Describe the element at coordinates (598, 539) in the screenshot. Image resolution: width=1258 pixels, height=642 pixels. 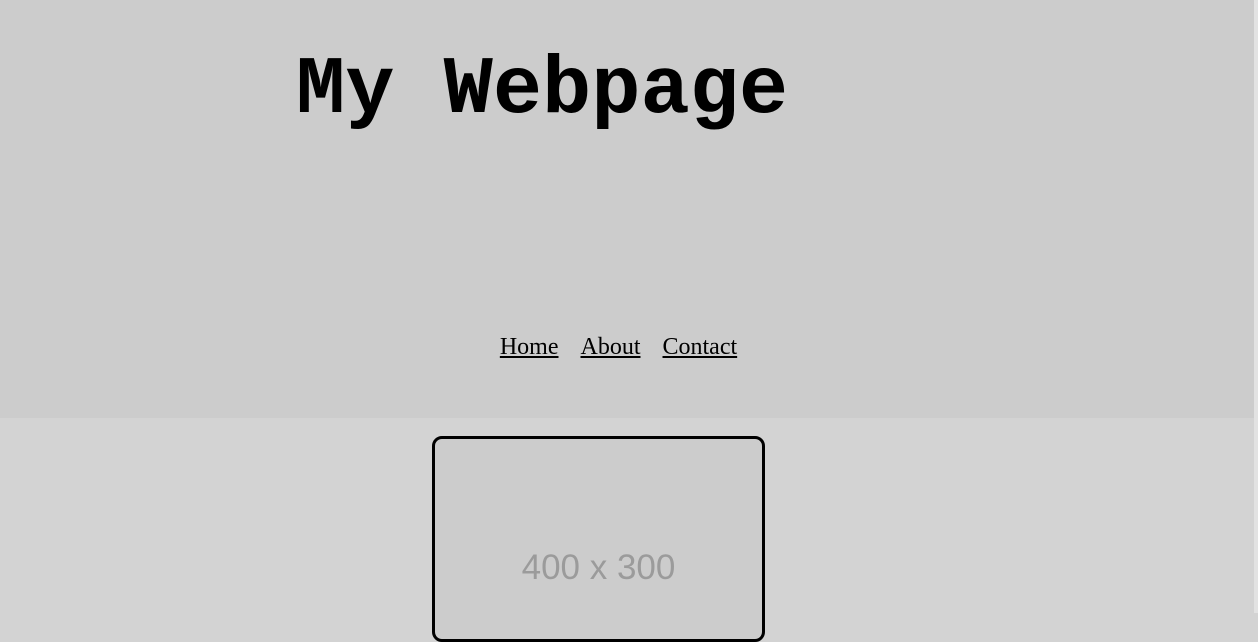
I see `image-placeholder: 400 x 300` at that location.